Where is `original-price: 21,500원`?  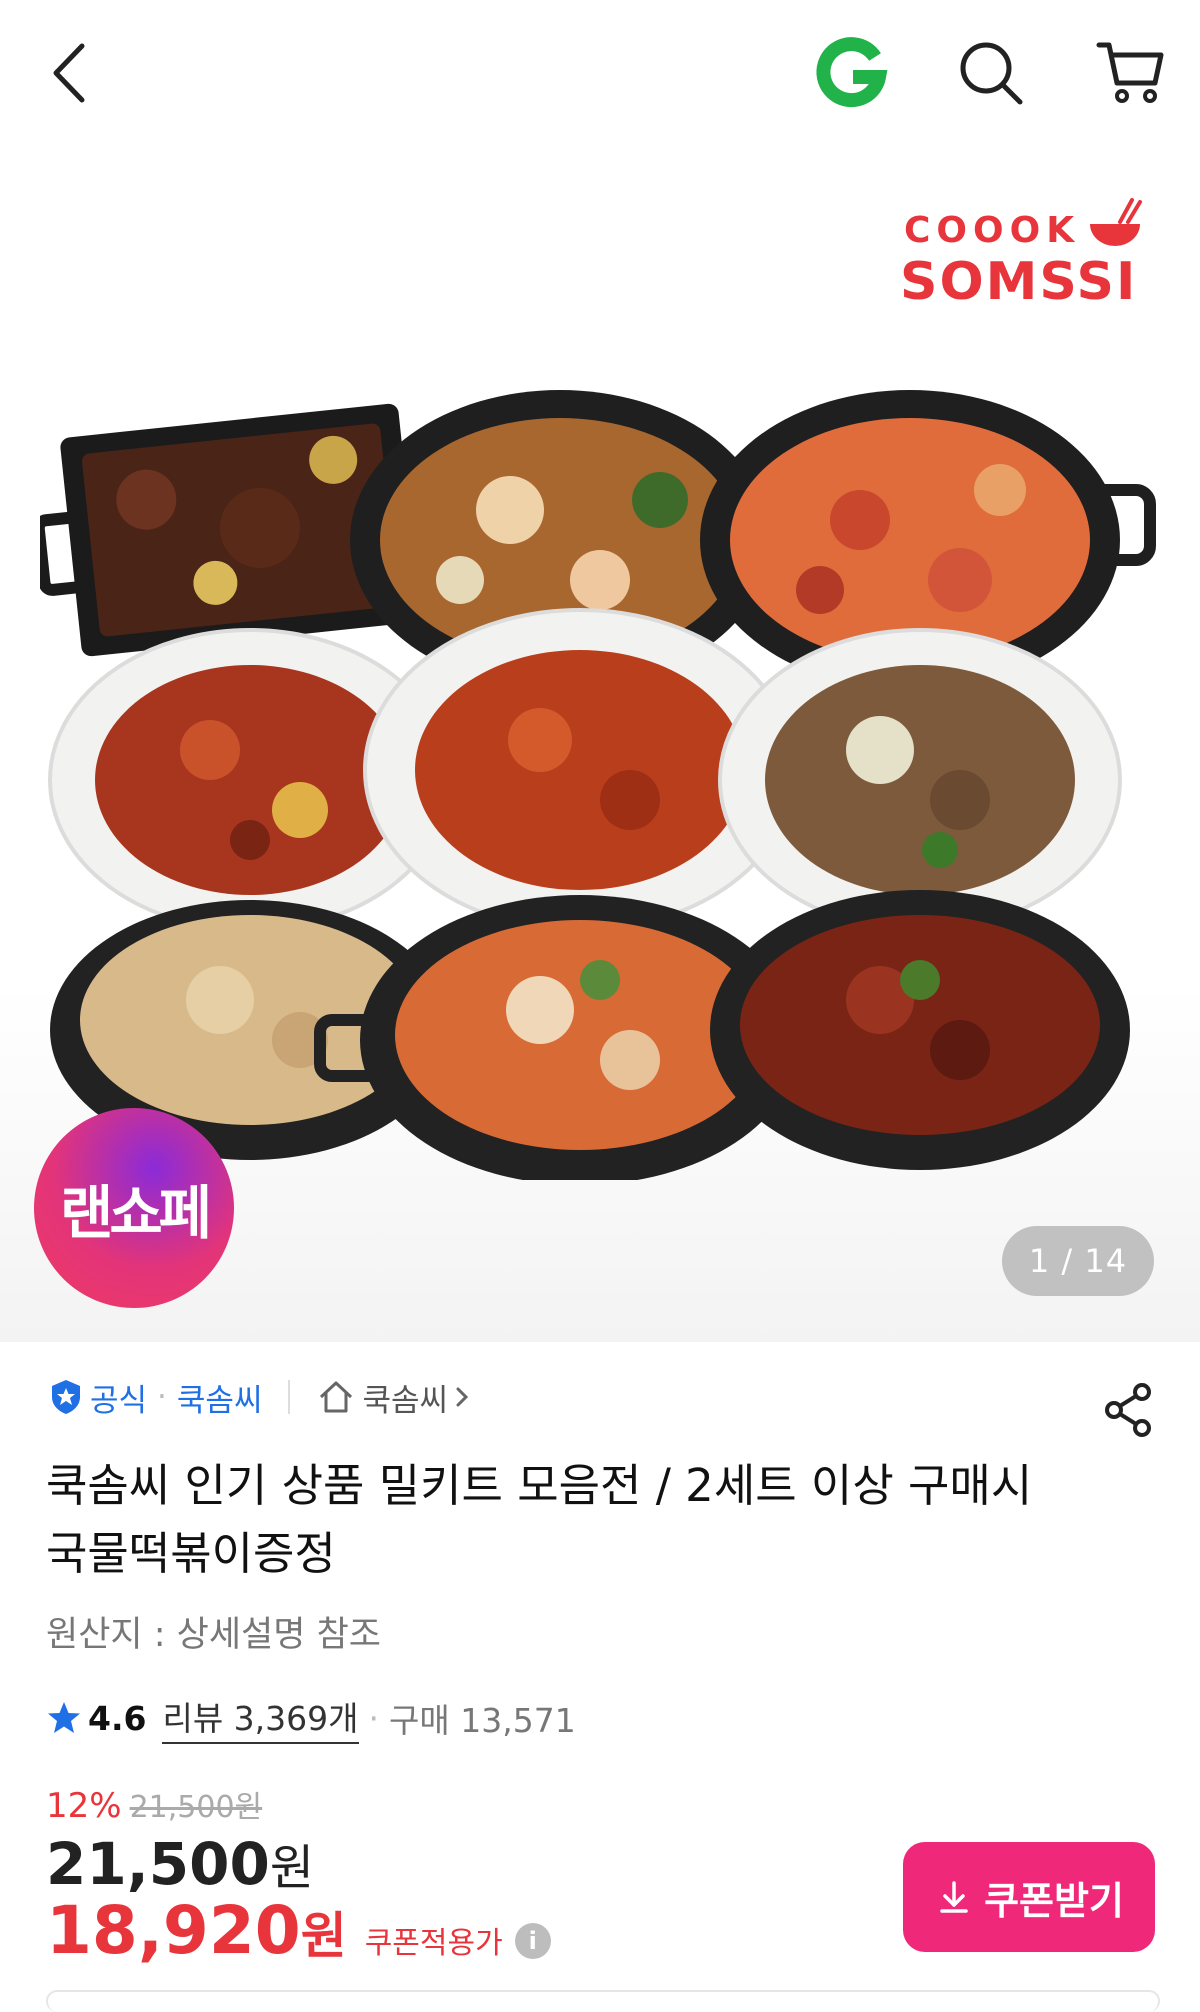 original-price: 21,500원 is located at coordinates (196, 1807).